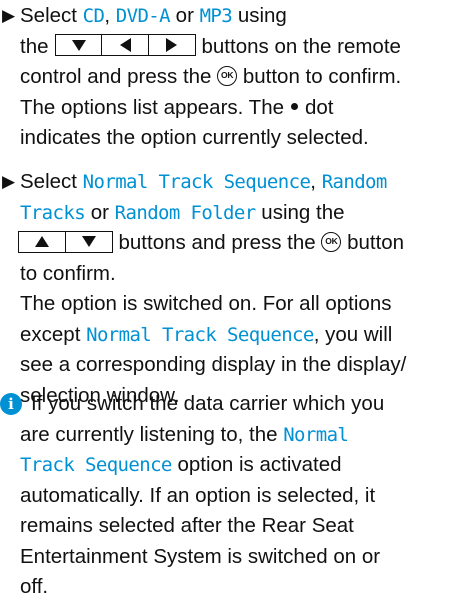  Describe the element at coordinates (256, 464) in the screenshot. I see `note-text-option-activated: option is activated` at that location.